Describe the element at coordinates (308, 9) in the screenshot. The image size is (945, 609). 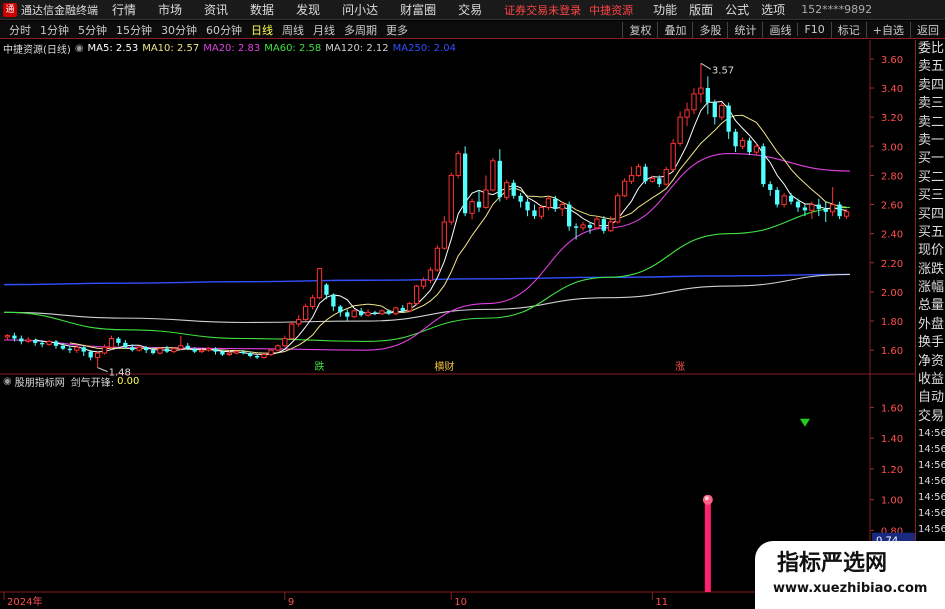
I see `menu-discover: 发现` at that location.